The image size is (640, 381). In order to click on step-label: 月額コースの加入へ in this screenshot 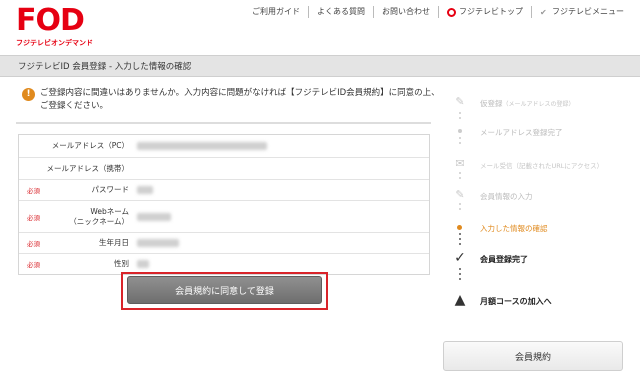, I will do `click(516, 301)`.